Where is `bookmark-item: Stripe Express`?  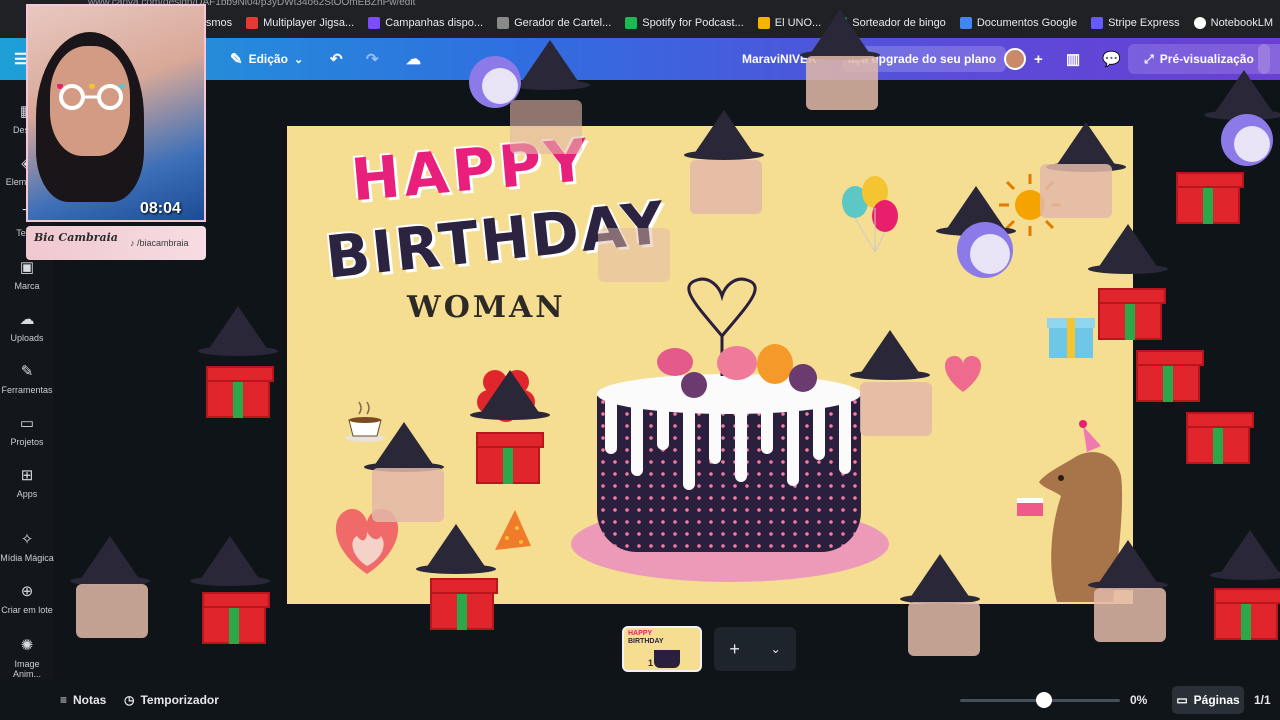
bookmark-item: Stripe Express is located at coordinates (1135, 23).